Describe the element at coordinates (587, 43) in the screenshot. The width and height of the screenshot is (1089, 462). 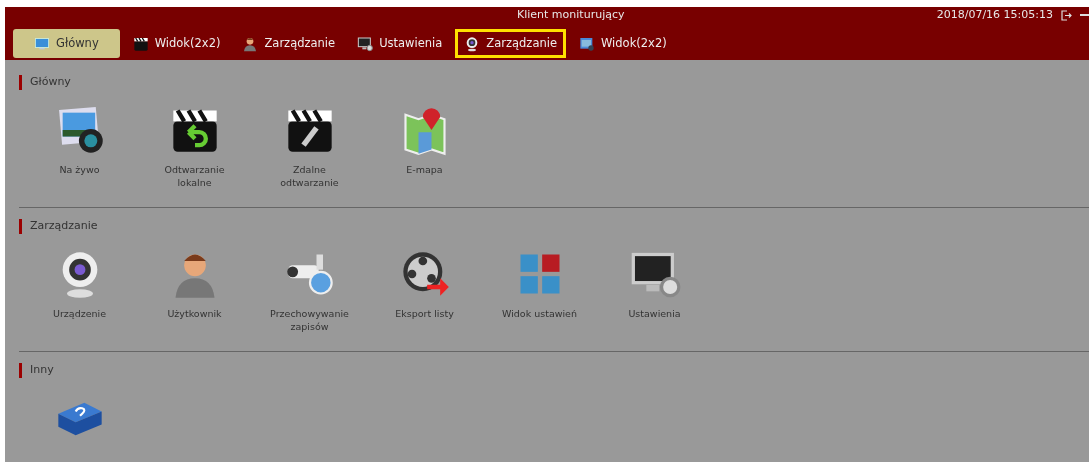
I see `window-icon` at that location.